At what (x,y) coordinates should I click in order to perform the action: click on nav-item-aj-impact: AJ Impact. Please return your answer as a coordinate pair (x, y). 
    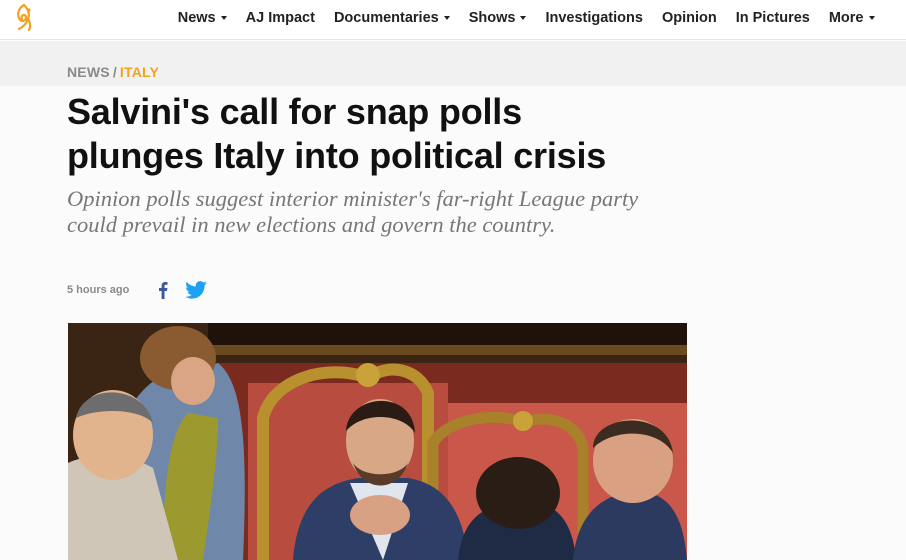
    Looking at the image, I should click on (280, 18).